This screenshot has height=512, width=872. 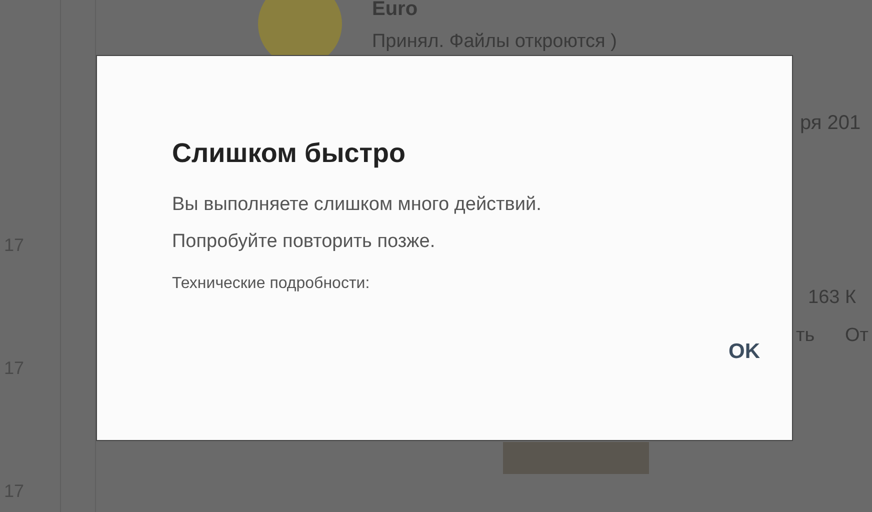 What do you see at coordinates (289, 153) in the screenshot?
I see `dialog-title: Слишком быстро` at bounding box center [289, 153].